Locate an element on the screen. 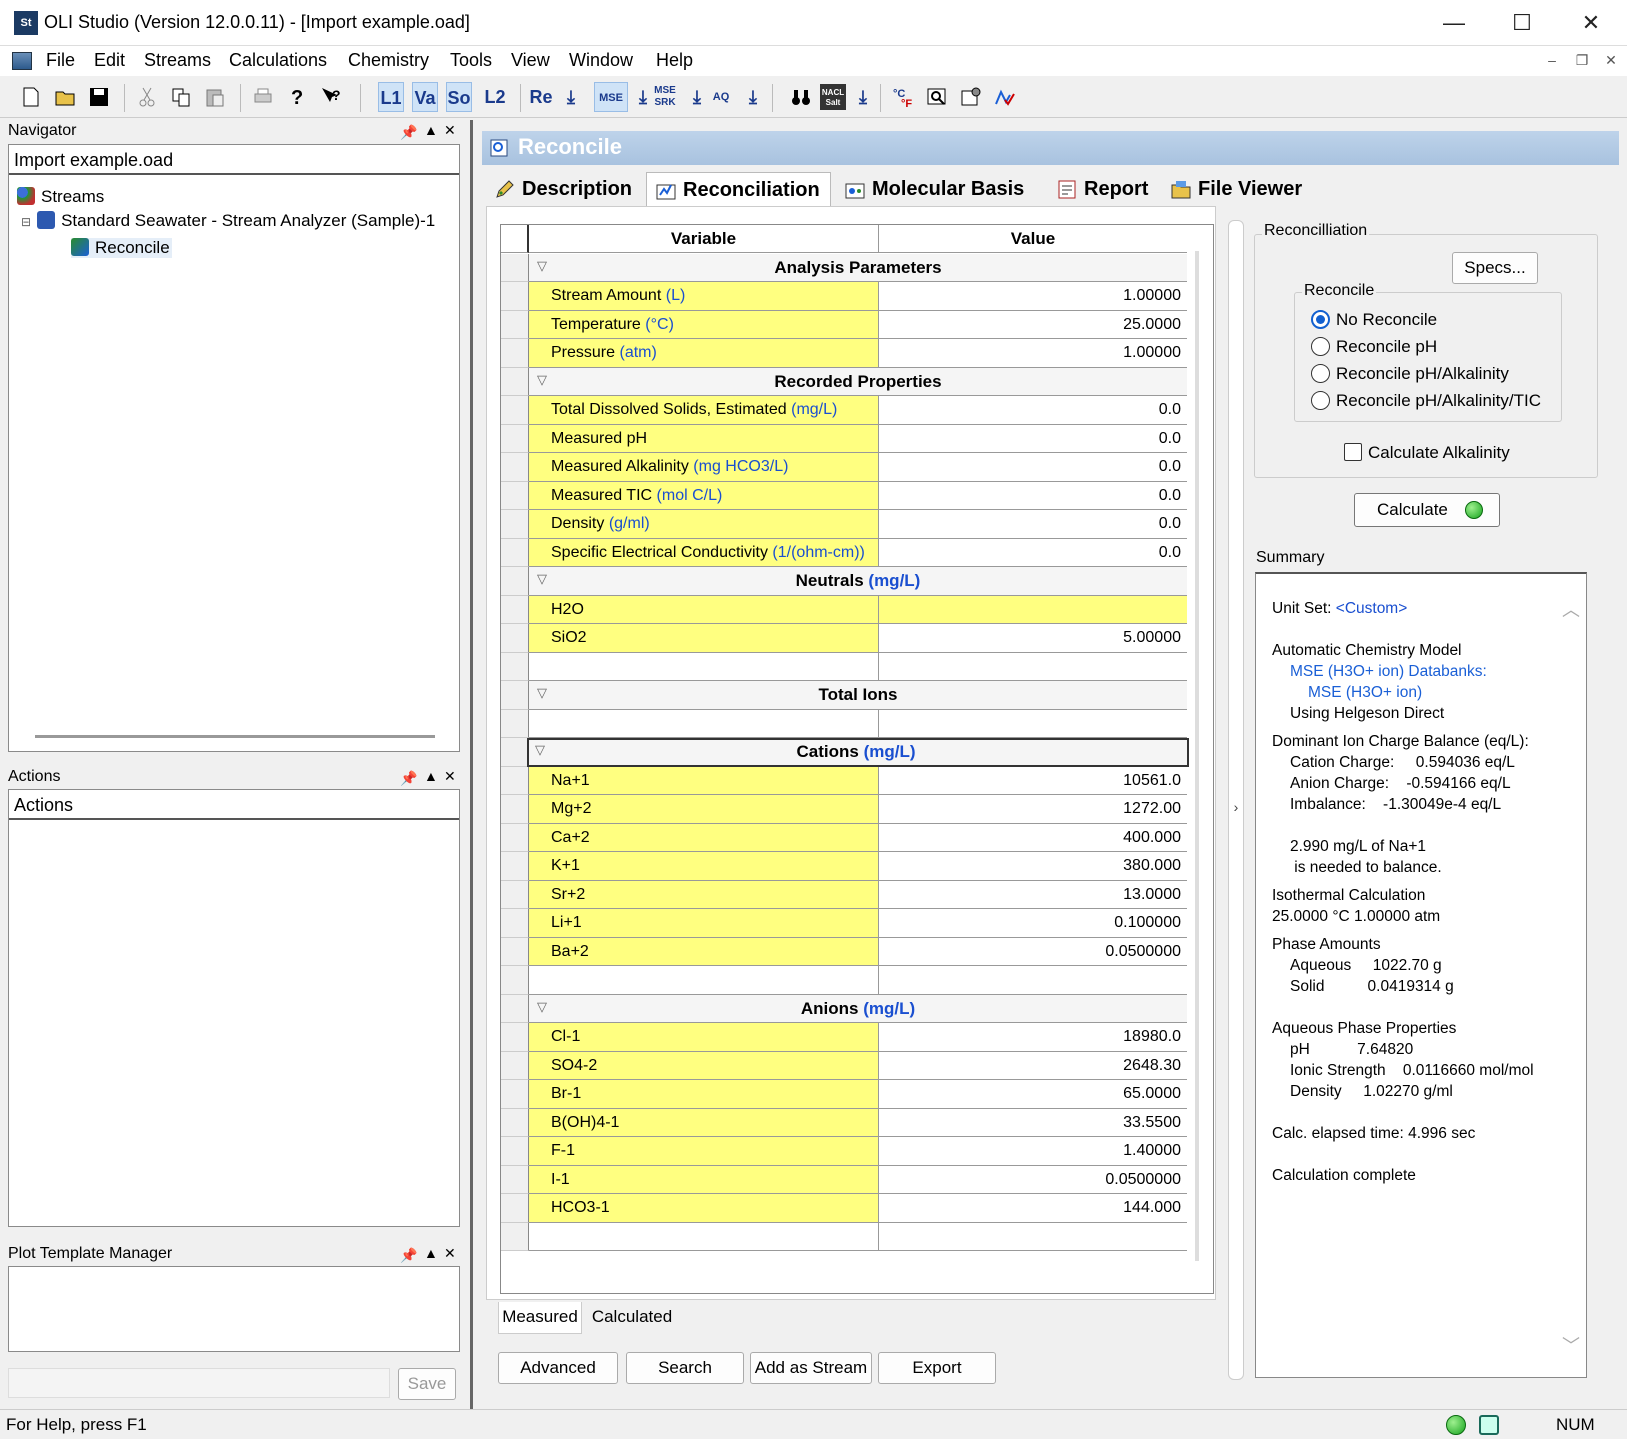  minimize-button: — is located at coordinates (1454, 23).